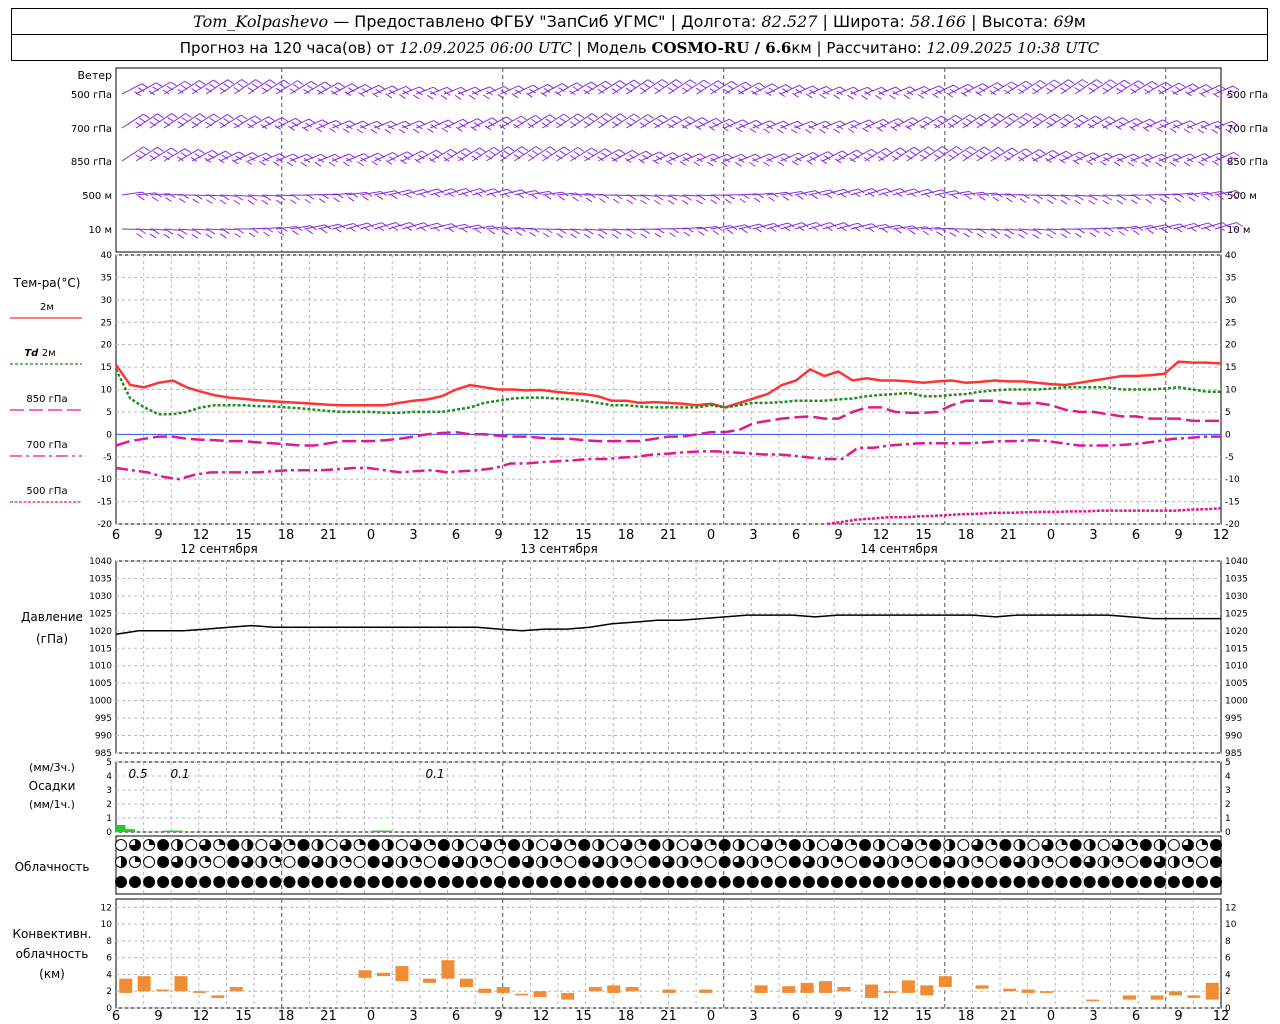 The image size is (1280, 1024). Describe the element at coordinates (109, 942) in the screenshot. I see `y-tick-label: 8` at that location.